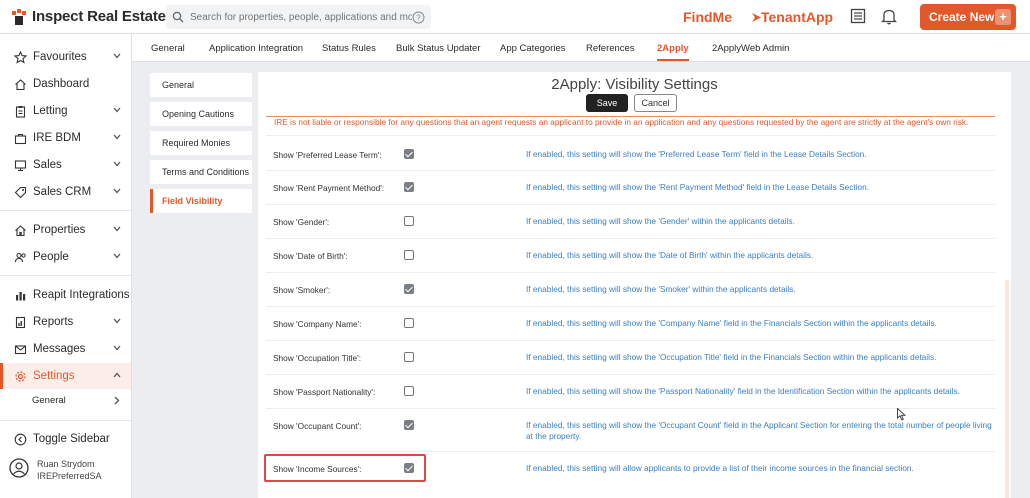  What do you see at coordinates (345, 468) in the screenshot?
I see `highlight-box` at bounding box center [345, 468].